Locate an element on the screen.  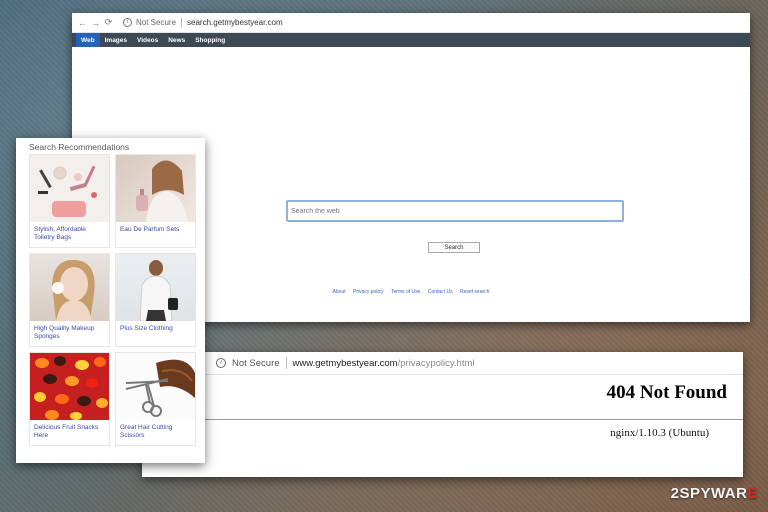
error-title: 404 Not Found is located at coordinates (666, 392).